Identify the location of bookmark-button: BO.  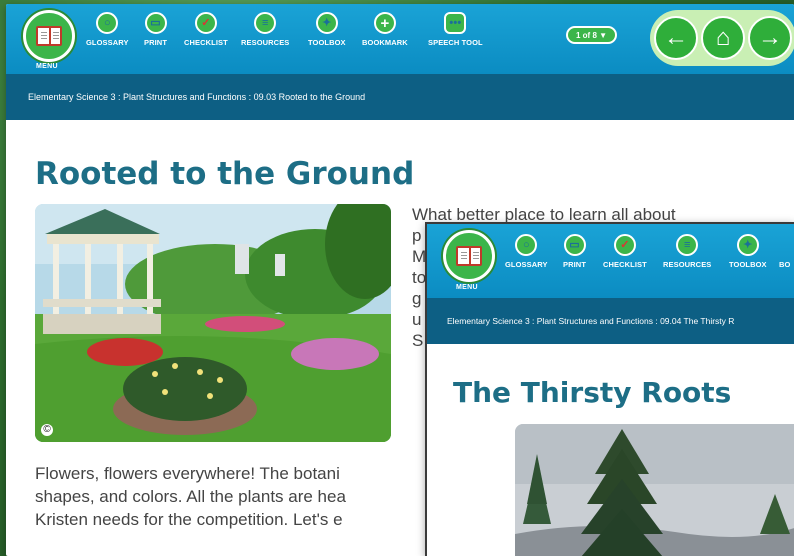
(786, 251).